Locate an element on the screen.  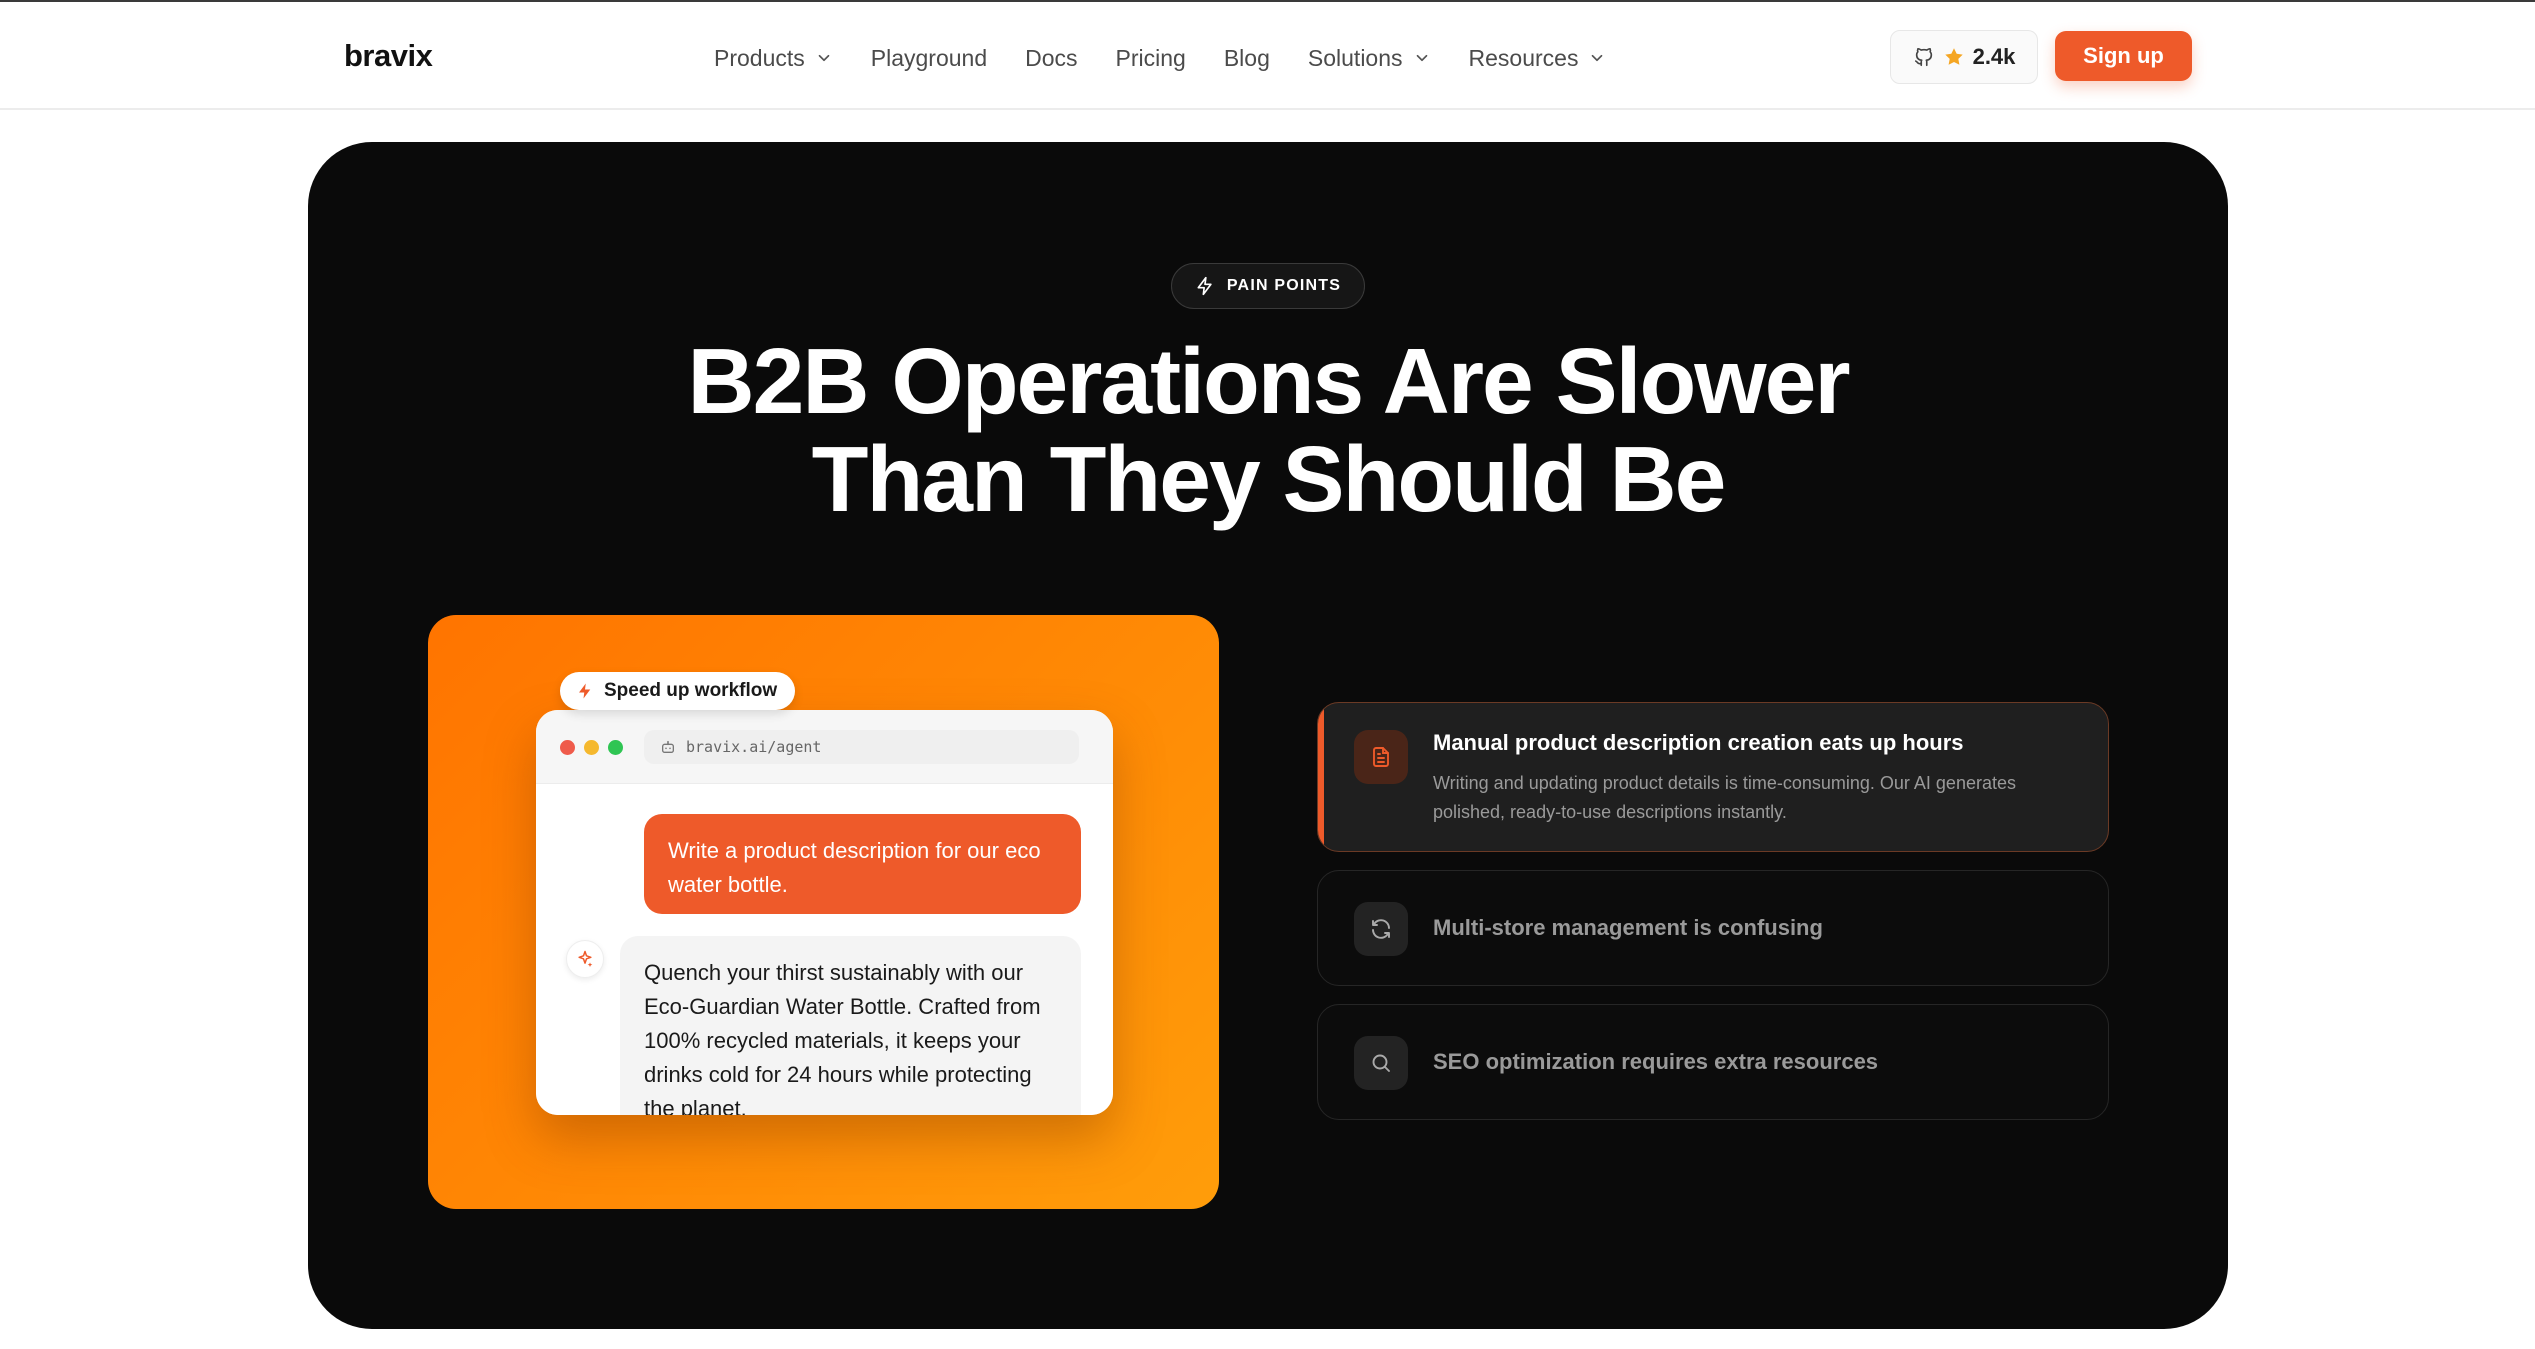
nav-playground-label: Playground is located at coordinates (929, 57).